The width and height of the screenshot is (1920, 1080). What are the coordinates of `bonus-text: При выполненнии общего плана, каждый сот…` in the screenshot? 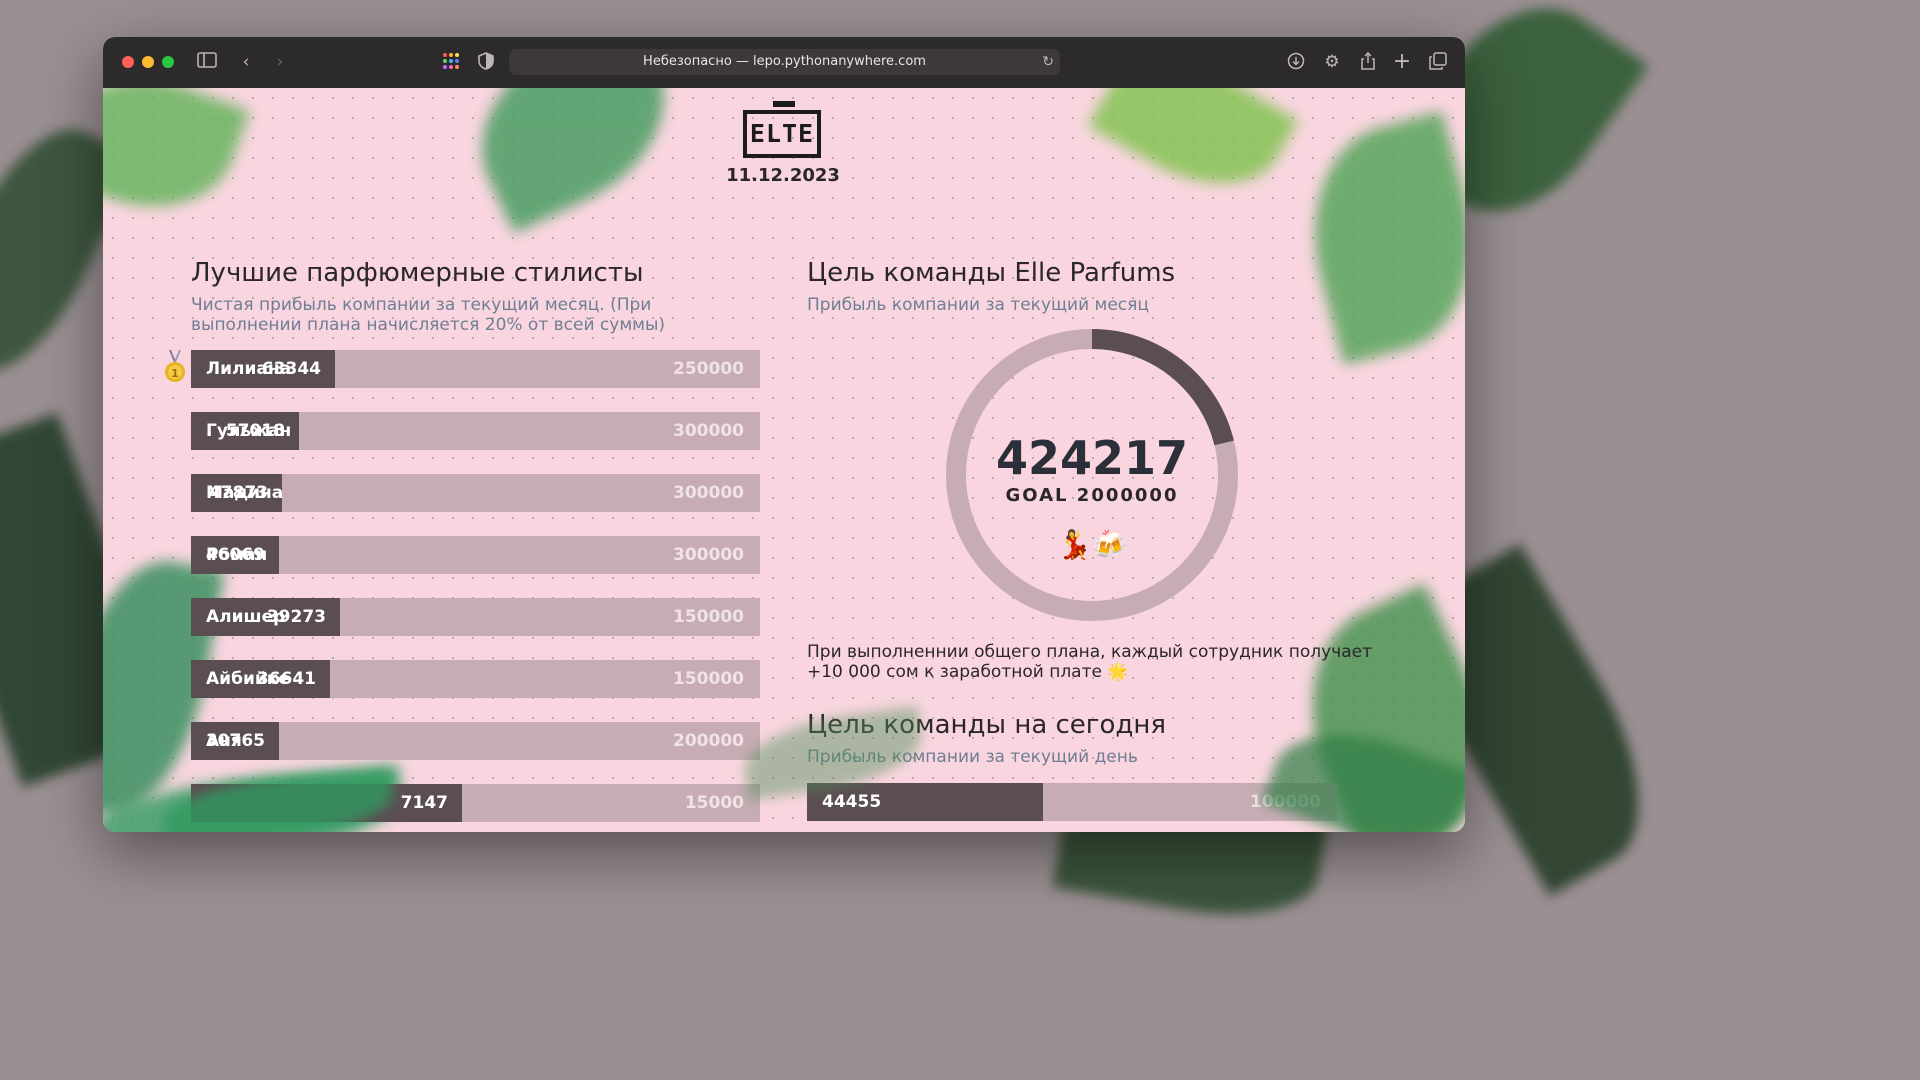 It's located at (1089, 662).